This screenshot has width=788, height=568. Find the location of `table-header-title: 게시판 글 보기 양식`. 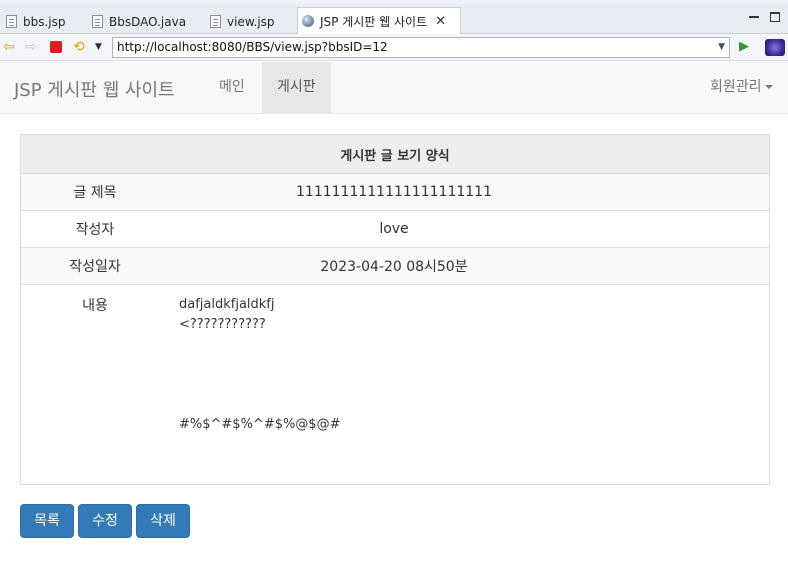

table-header-title: 게시판 글 보기 양식 is located at coordinates (395, 156).